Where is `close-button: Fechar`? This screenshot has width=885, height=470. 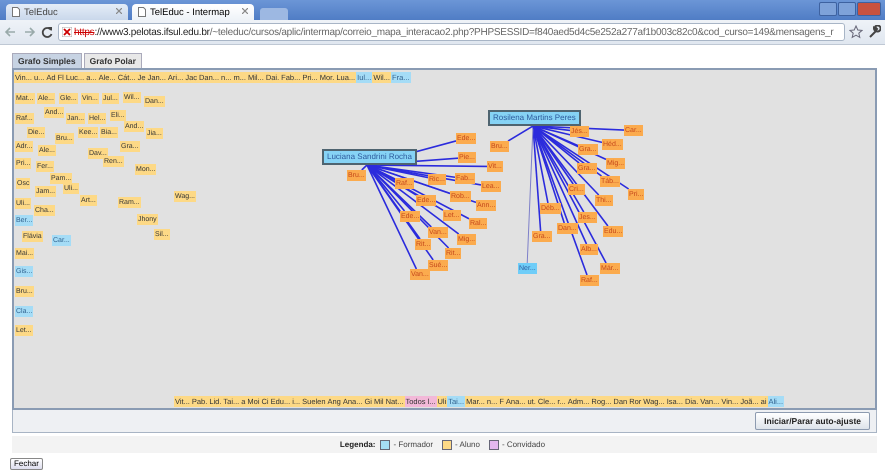 close-button: Fechar is located at coordinates (26, 464).